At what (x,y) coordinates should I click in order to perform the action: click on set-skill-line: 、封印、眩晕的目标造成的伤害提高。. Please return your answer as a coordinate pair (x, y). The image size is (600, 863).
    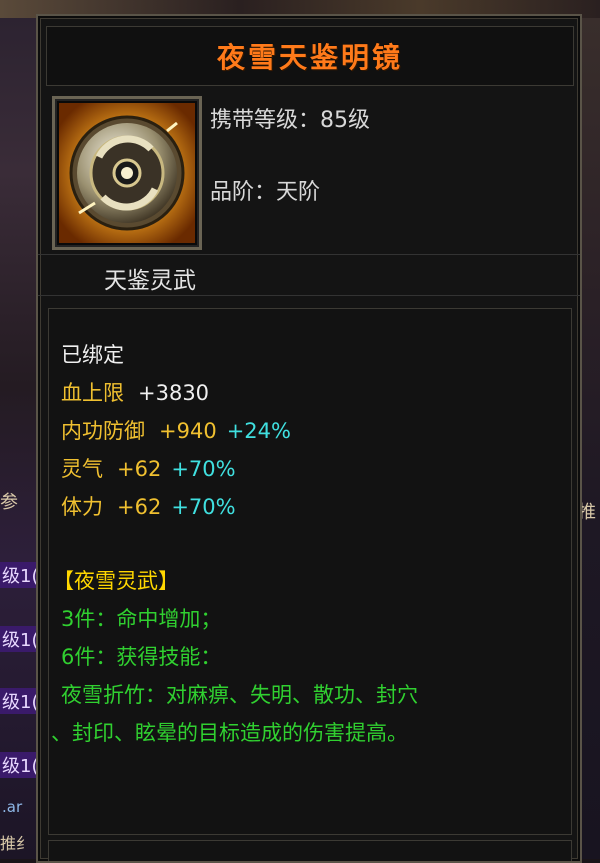
    Looking at the image, I should click on (229, 733).